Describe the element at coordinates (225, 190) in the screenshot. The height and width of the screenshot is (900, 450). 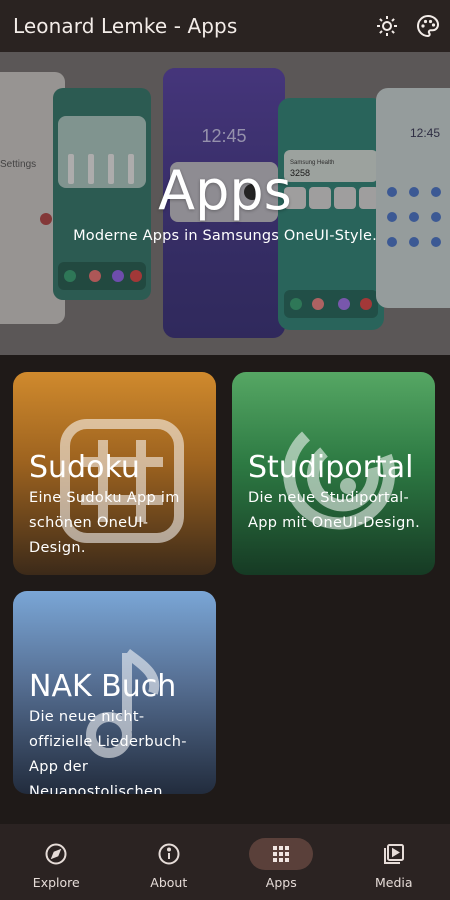
I see `hero-title: Apps` at that location.